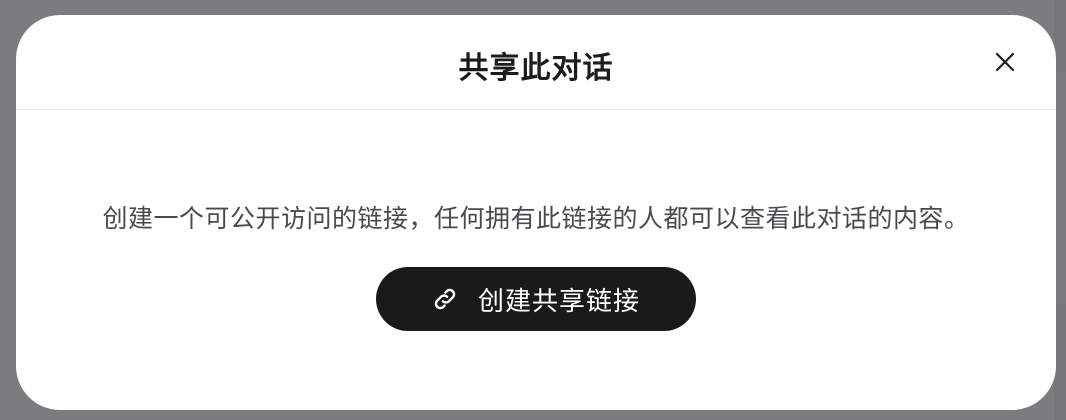  Describe the element at coordinates (536, 68) in the screenshot. I see `dialog-title: 共享此对话` at that location.